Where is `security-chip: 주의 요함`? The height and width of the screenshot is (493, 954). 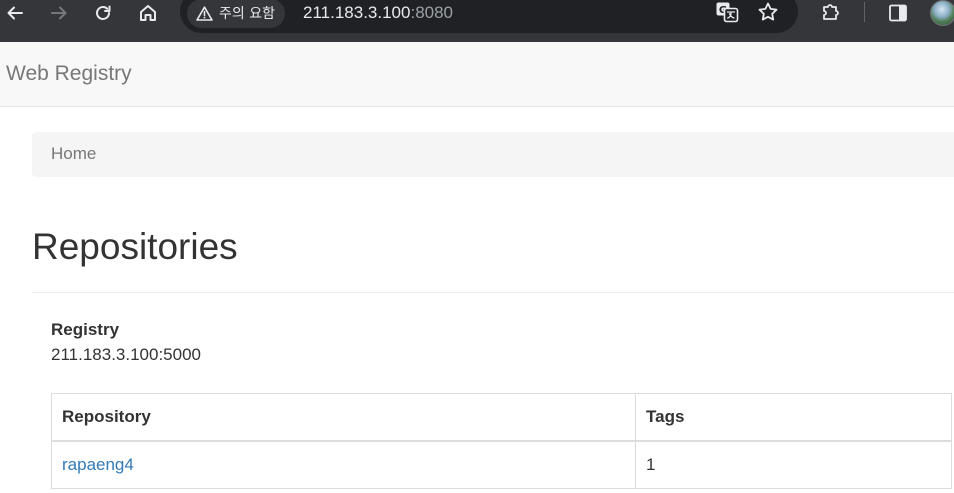
security-chip: 주의 요함 is located at coordinates (236, 14).